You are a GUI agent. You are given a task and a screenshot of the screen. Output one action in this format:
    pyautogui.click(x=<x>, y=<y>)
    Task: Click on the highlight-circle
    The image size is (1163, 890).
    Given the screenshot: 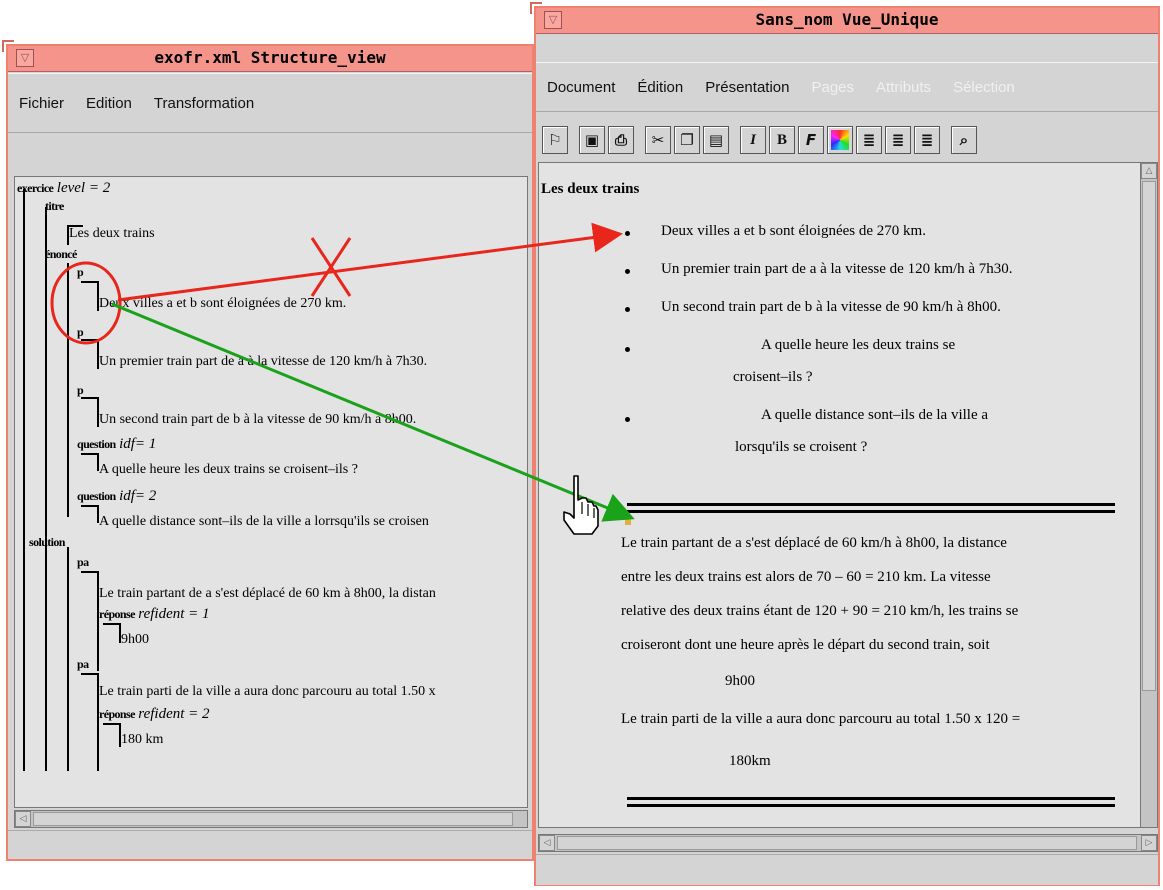 What is the action you would take?
    pyautogui.click(x=86, y=303)
    